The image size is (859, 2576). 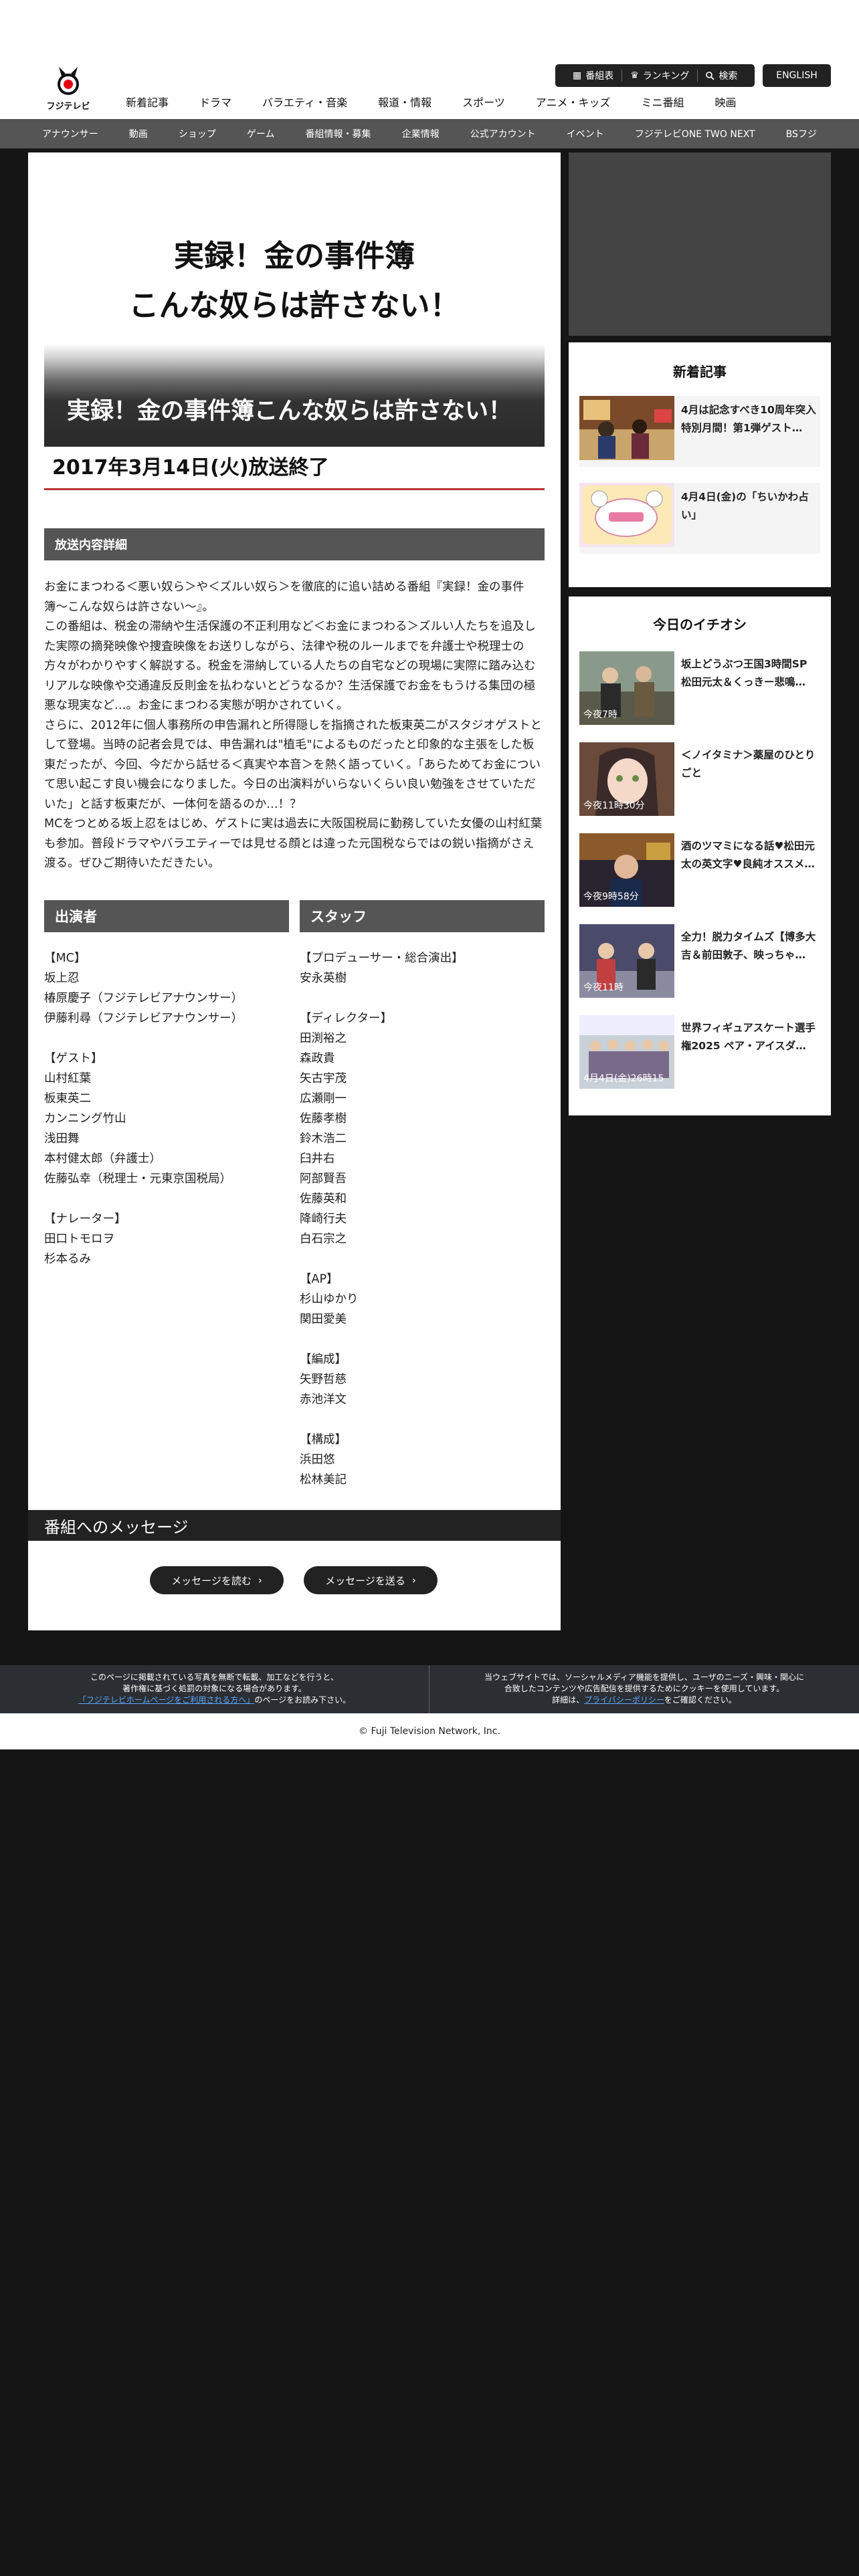 I want to click on pickup-heading: 今日のイチオシ, so click(x=700, y=625).